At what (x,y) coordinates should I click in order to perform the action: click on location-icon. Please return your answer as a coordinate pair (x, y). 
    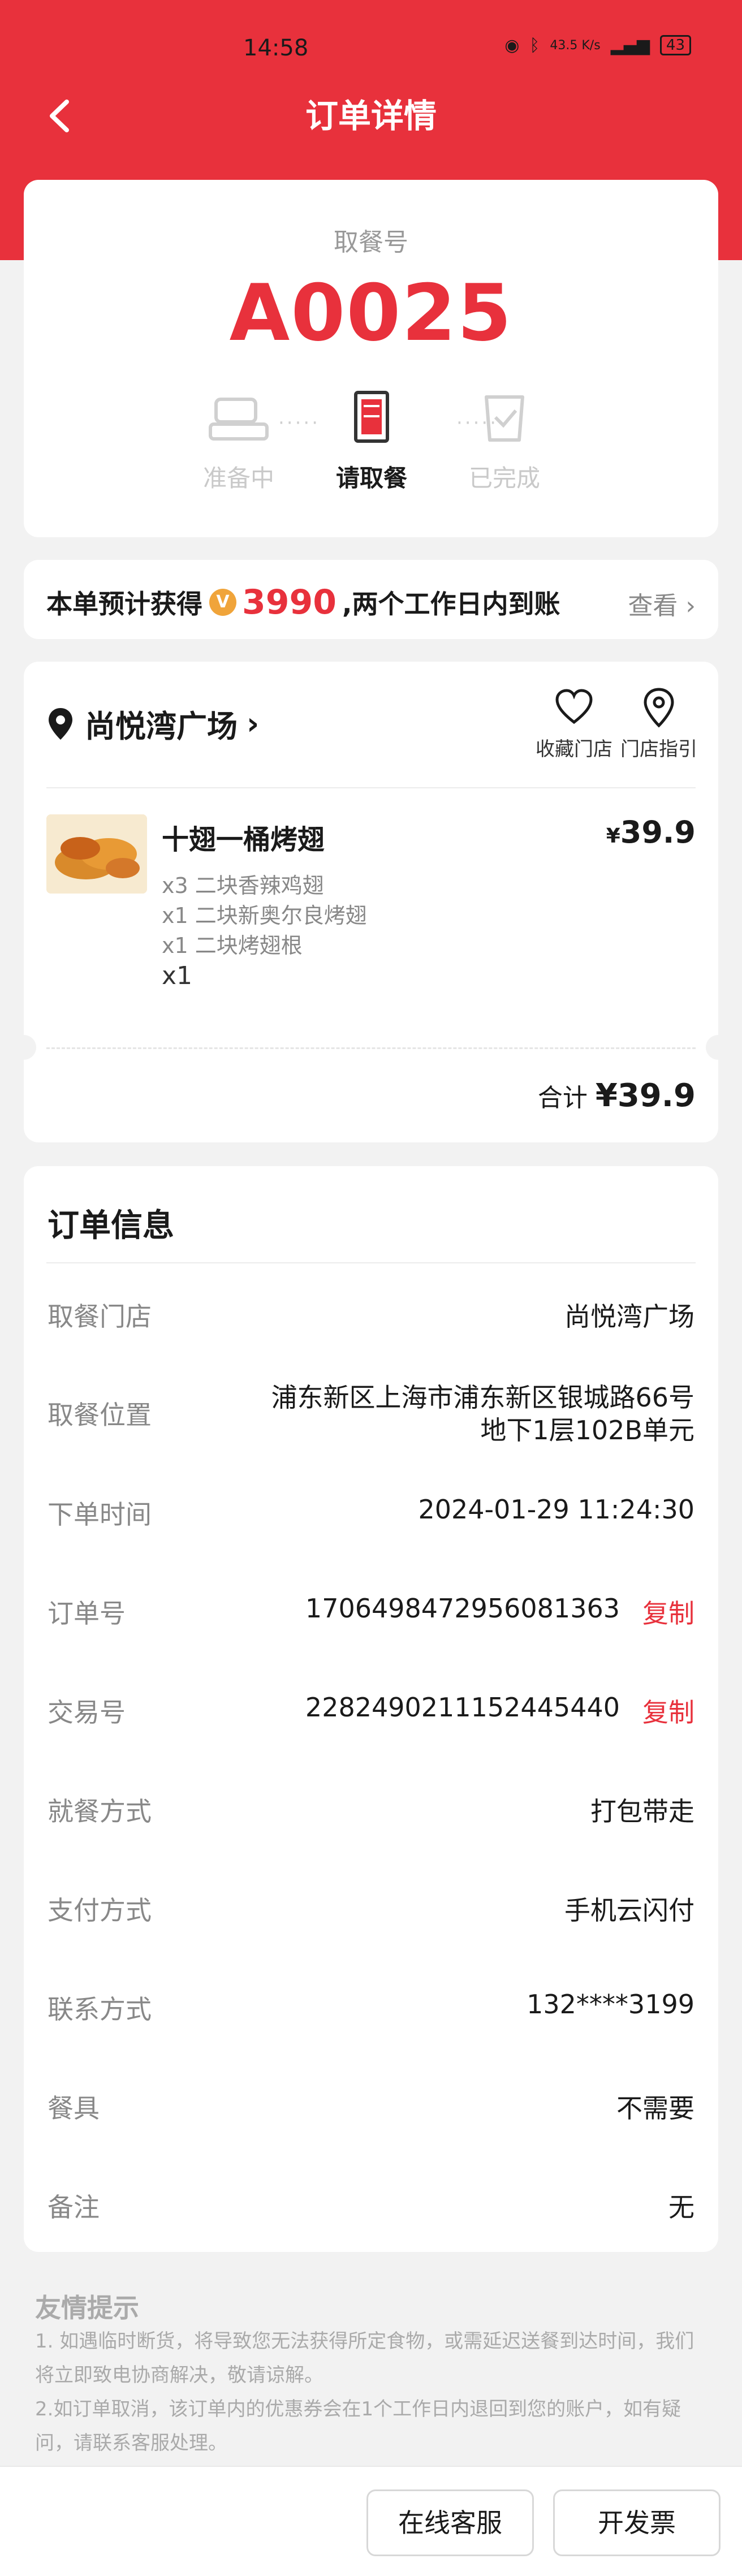
    Looking at the image, I should click on (60, 724).